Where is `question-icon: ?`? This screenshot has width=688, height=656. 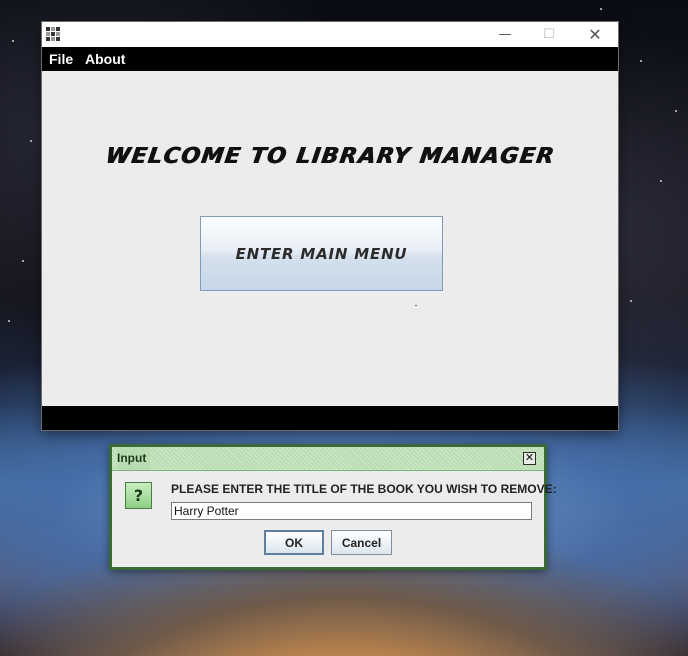
question-icon: ? is located at coordinates (138, 495).